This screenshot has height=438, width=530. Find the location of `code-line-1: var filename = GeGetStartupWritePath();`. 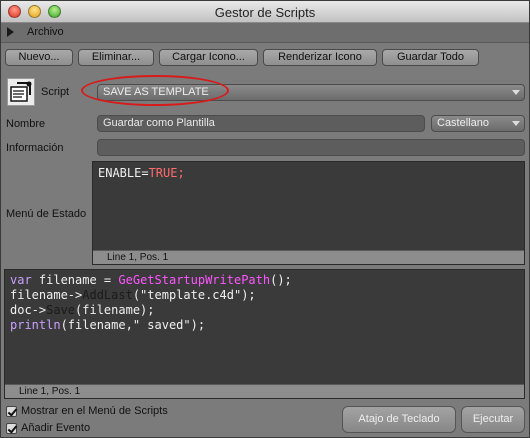

code-line-1: var filename = GeGetStartupWritePath(); is located at coordinates (151, 280).